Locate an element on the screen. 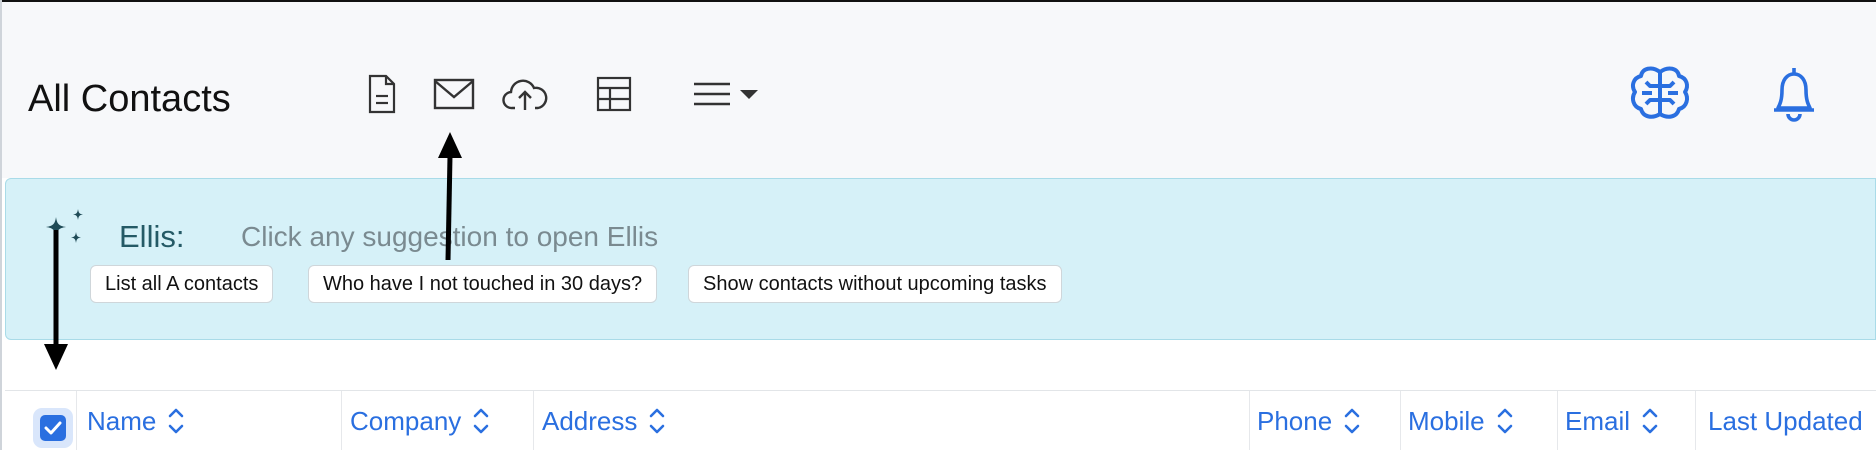 This screenshot has height=450, width=1876. view-menu-button is located at coordinates (726, 94).